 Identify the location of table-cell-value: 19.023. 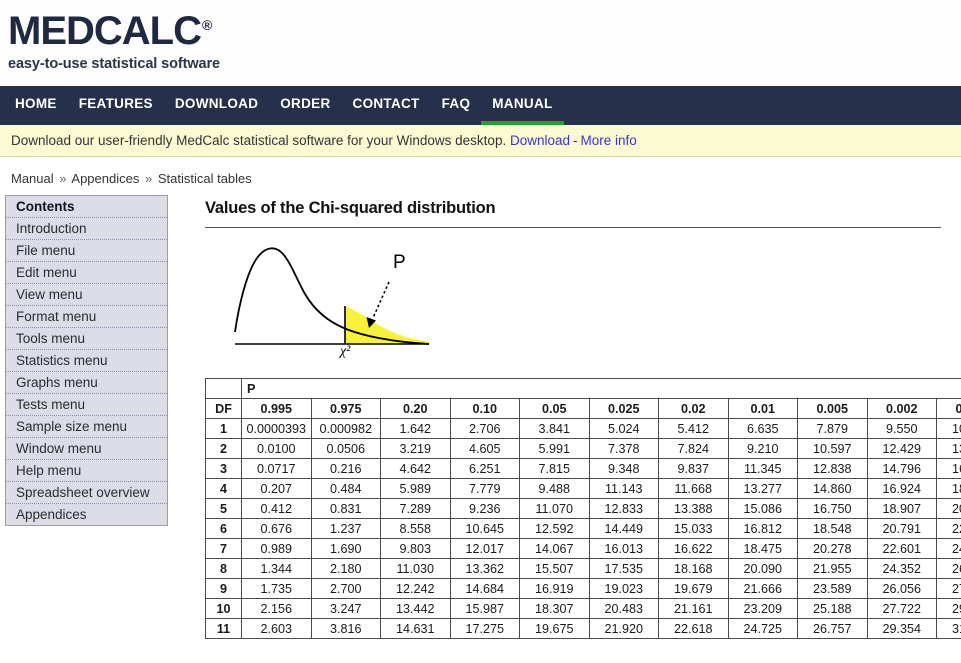
(623, 588).